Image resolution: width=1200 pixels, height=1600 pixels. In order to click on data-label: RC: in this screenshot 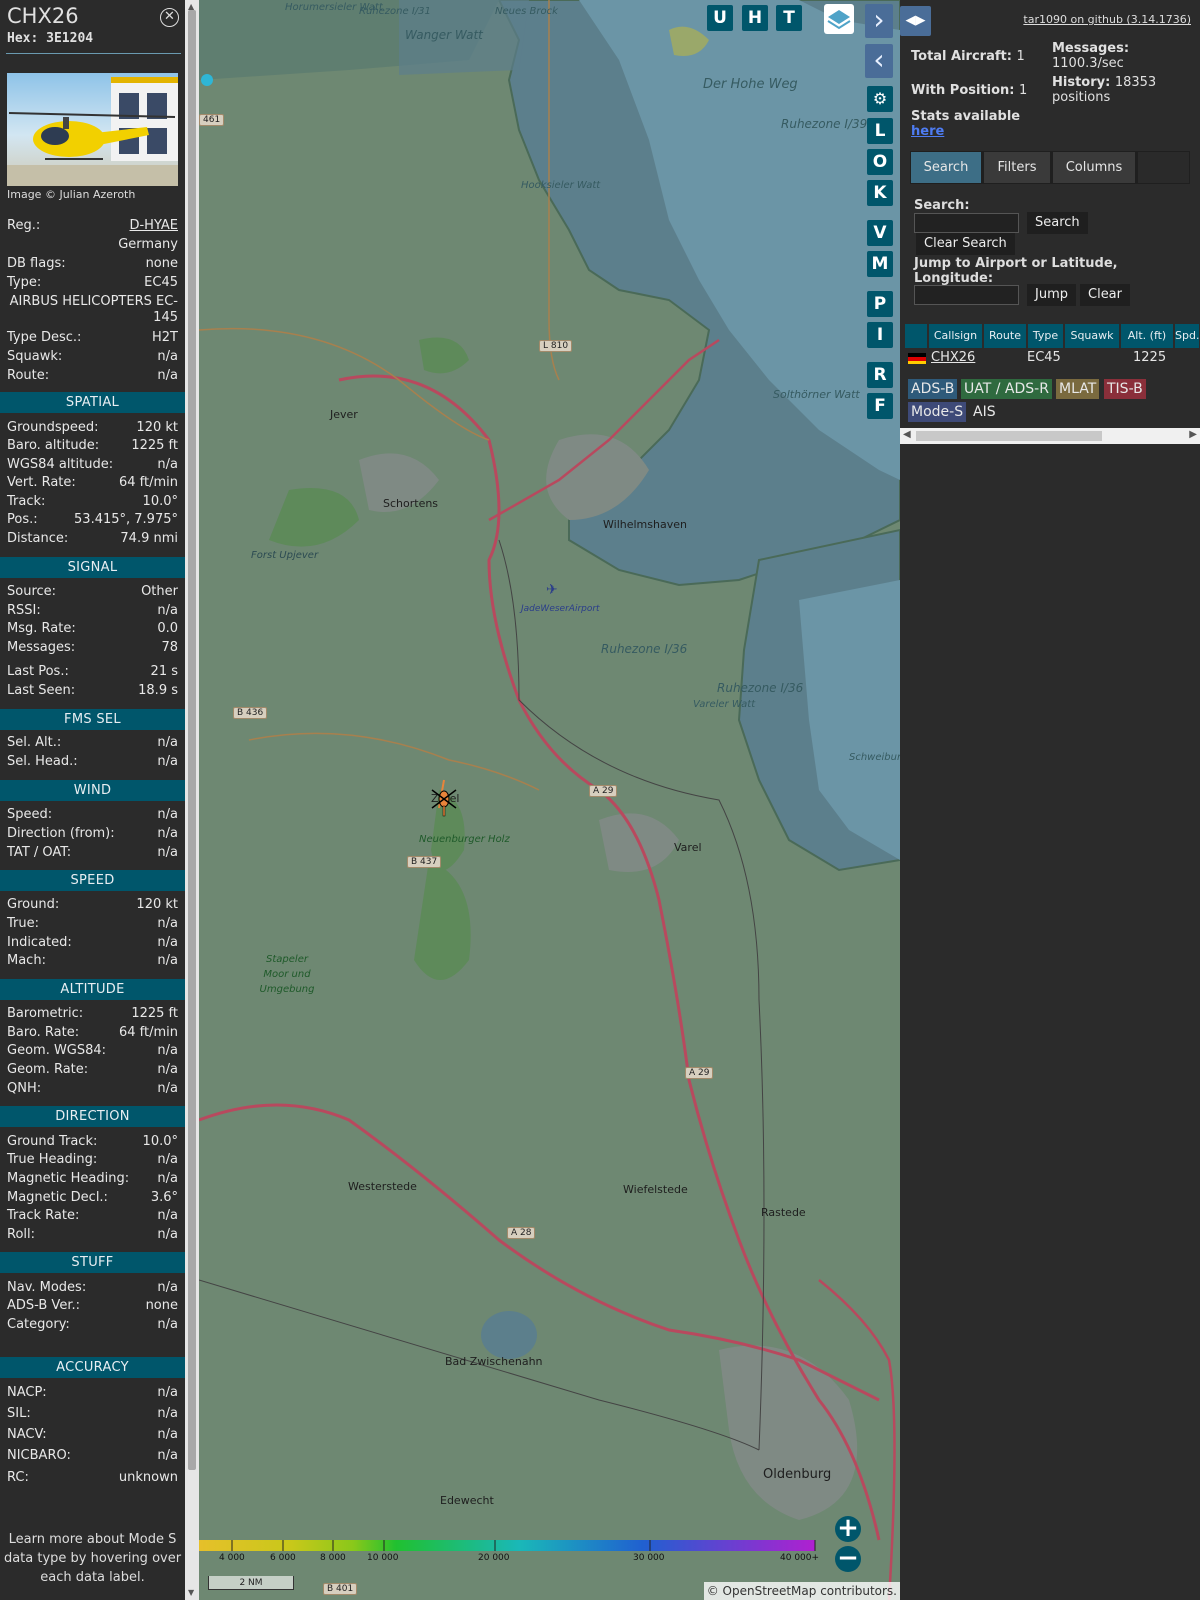, I will do `click(18, 1477)`.